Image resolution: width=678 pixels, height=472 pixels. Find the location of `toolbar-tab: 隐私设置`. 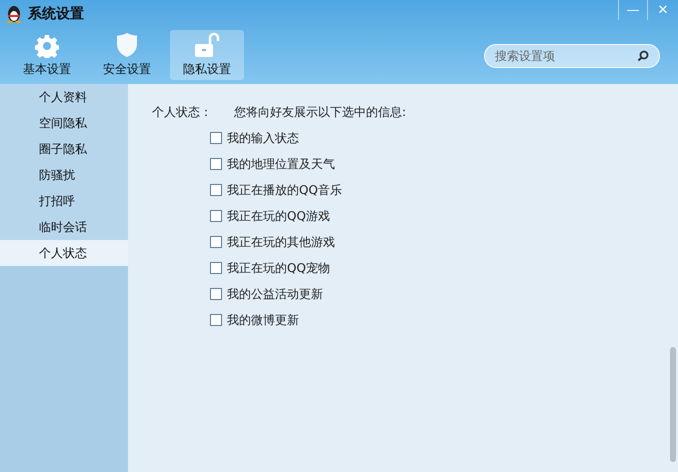

toolbar-tab: 隐私设置 is located at coordinates (207, 55).